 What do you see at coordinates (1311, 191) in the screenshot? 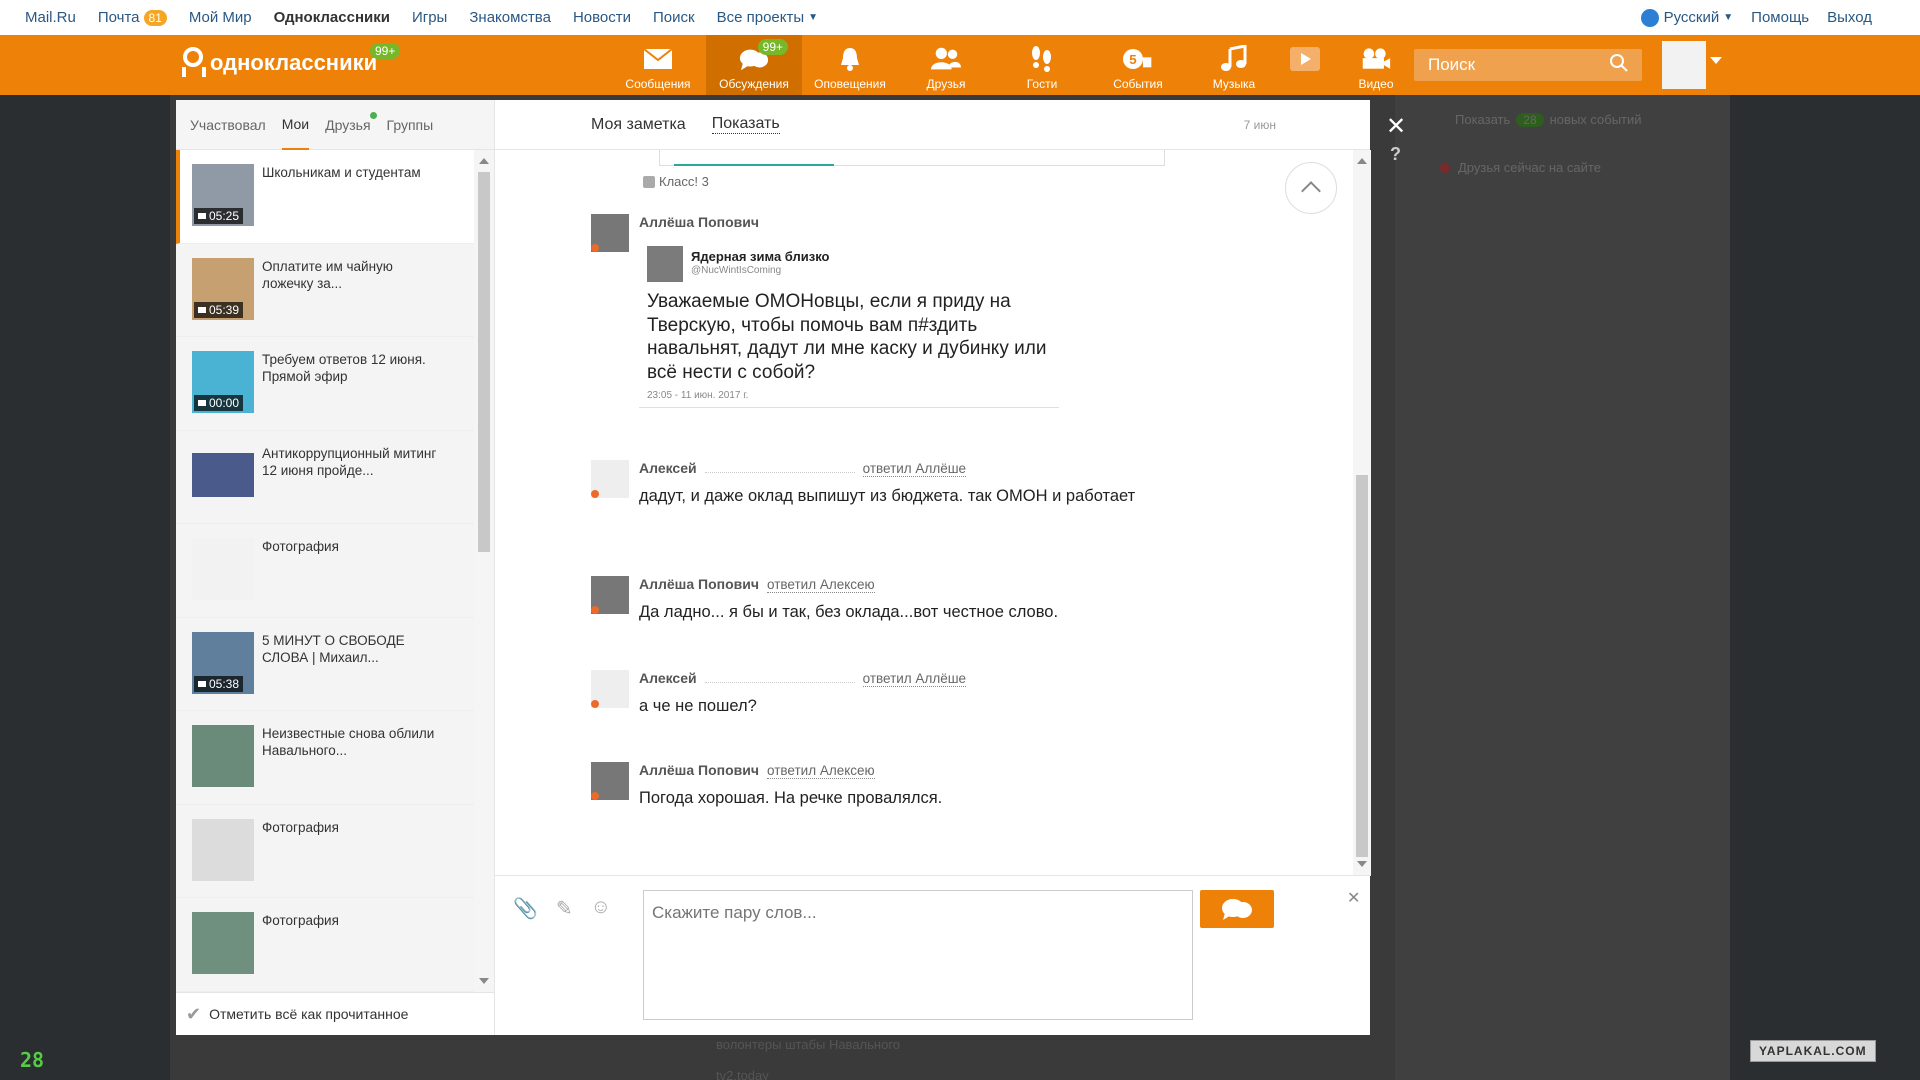
I see `chevron-up-icon` at bounding box center [1311, 191].